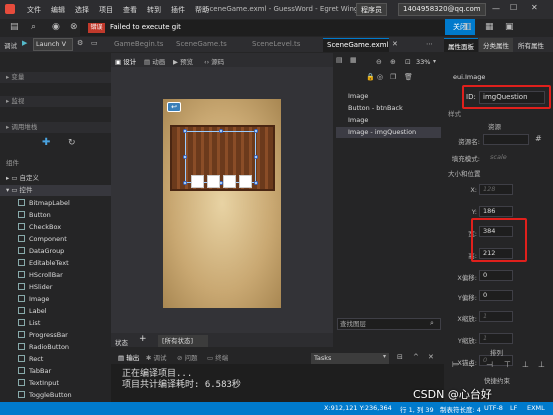  Describe the element at coordinates (139, 45) in the screenshot. I see `tab-gamebegin: GameBegin.ts` at that location.